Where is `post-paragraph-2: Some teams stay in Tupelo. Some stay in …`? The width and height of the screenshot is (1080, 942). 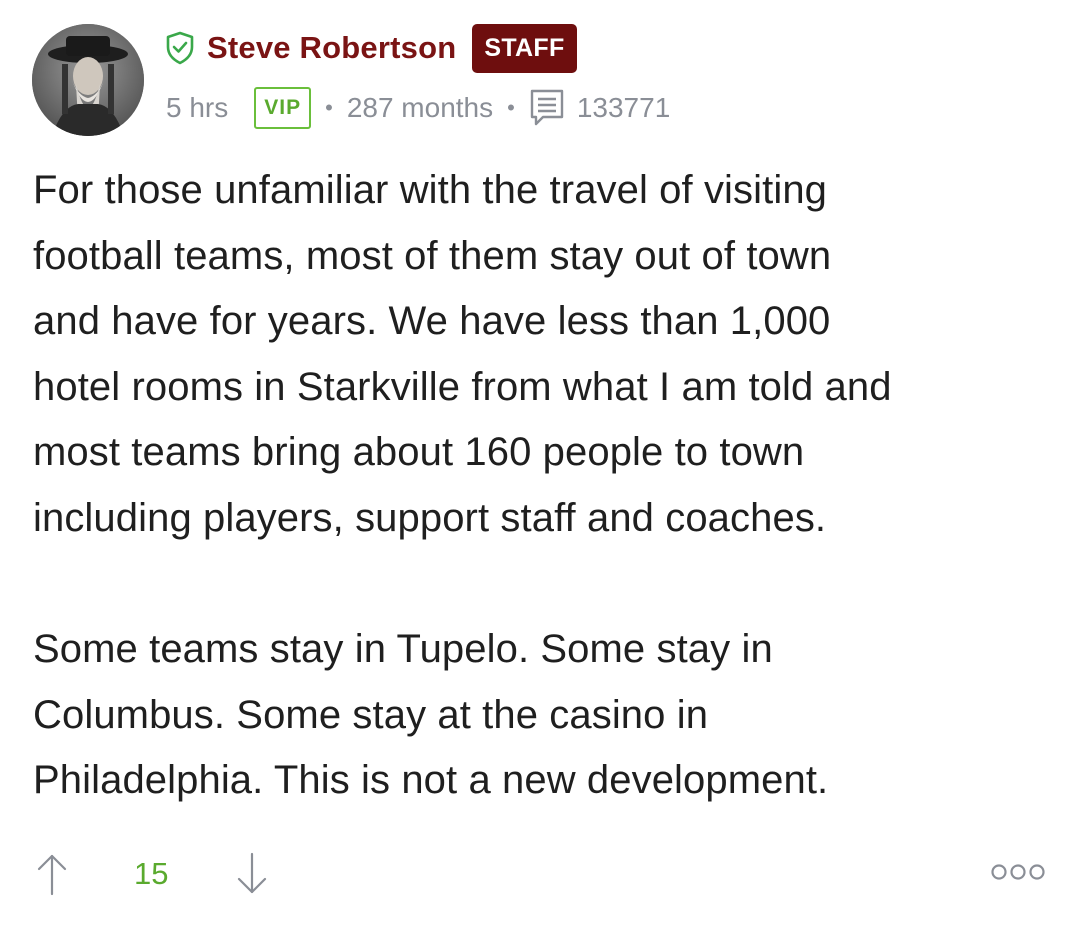 post-paragraph-2: Some teams stay in Tupelo. Some stay in … is located at coordinates (431, 715).